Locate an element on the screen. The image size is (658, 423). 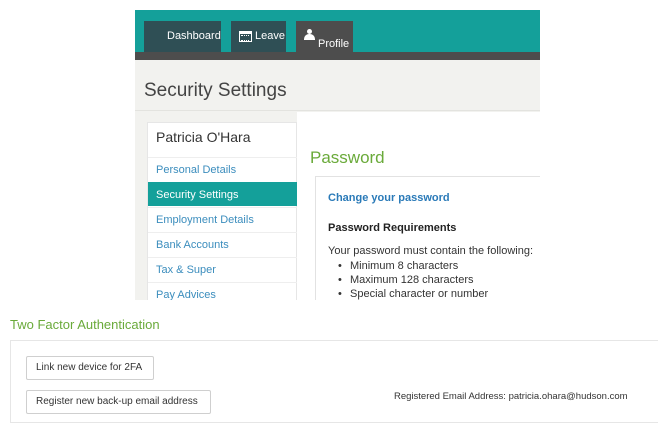
tab-dashboard: Dashboard is located at coordinates (182, 36).